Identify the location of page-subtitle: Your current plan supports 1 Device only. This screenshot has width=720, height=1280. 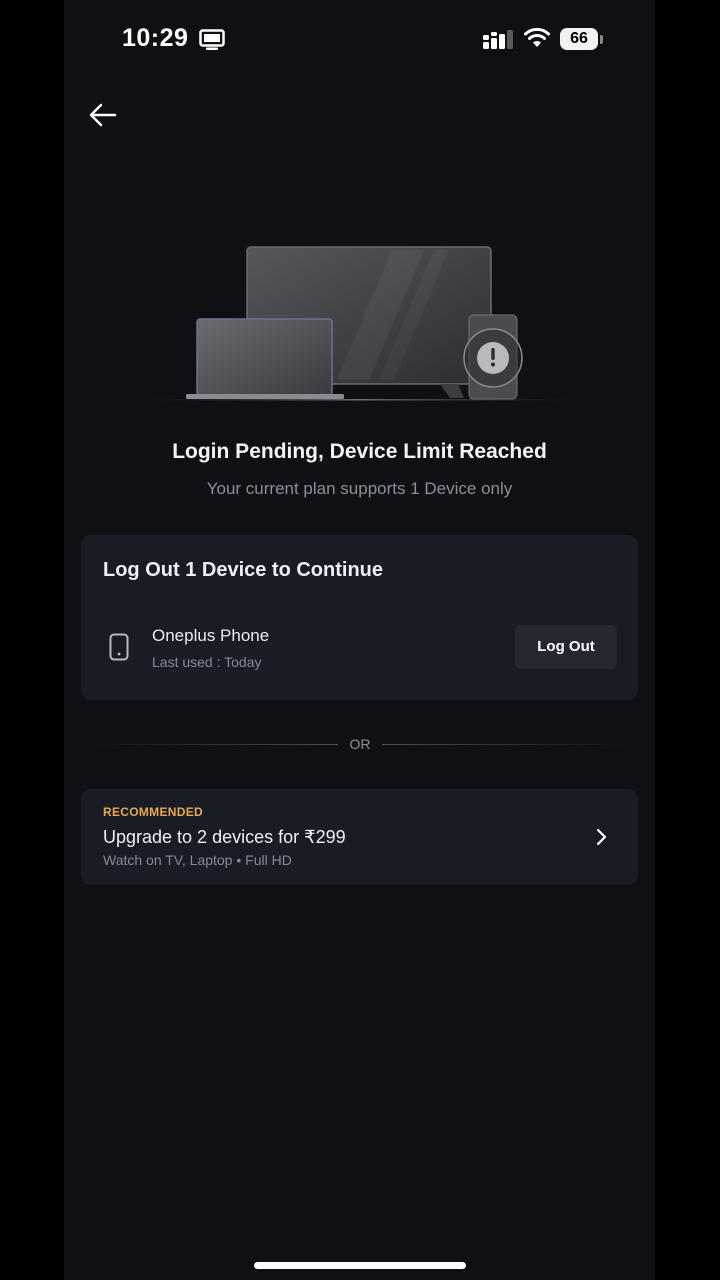
(359, 488).